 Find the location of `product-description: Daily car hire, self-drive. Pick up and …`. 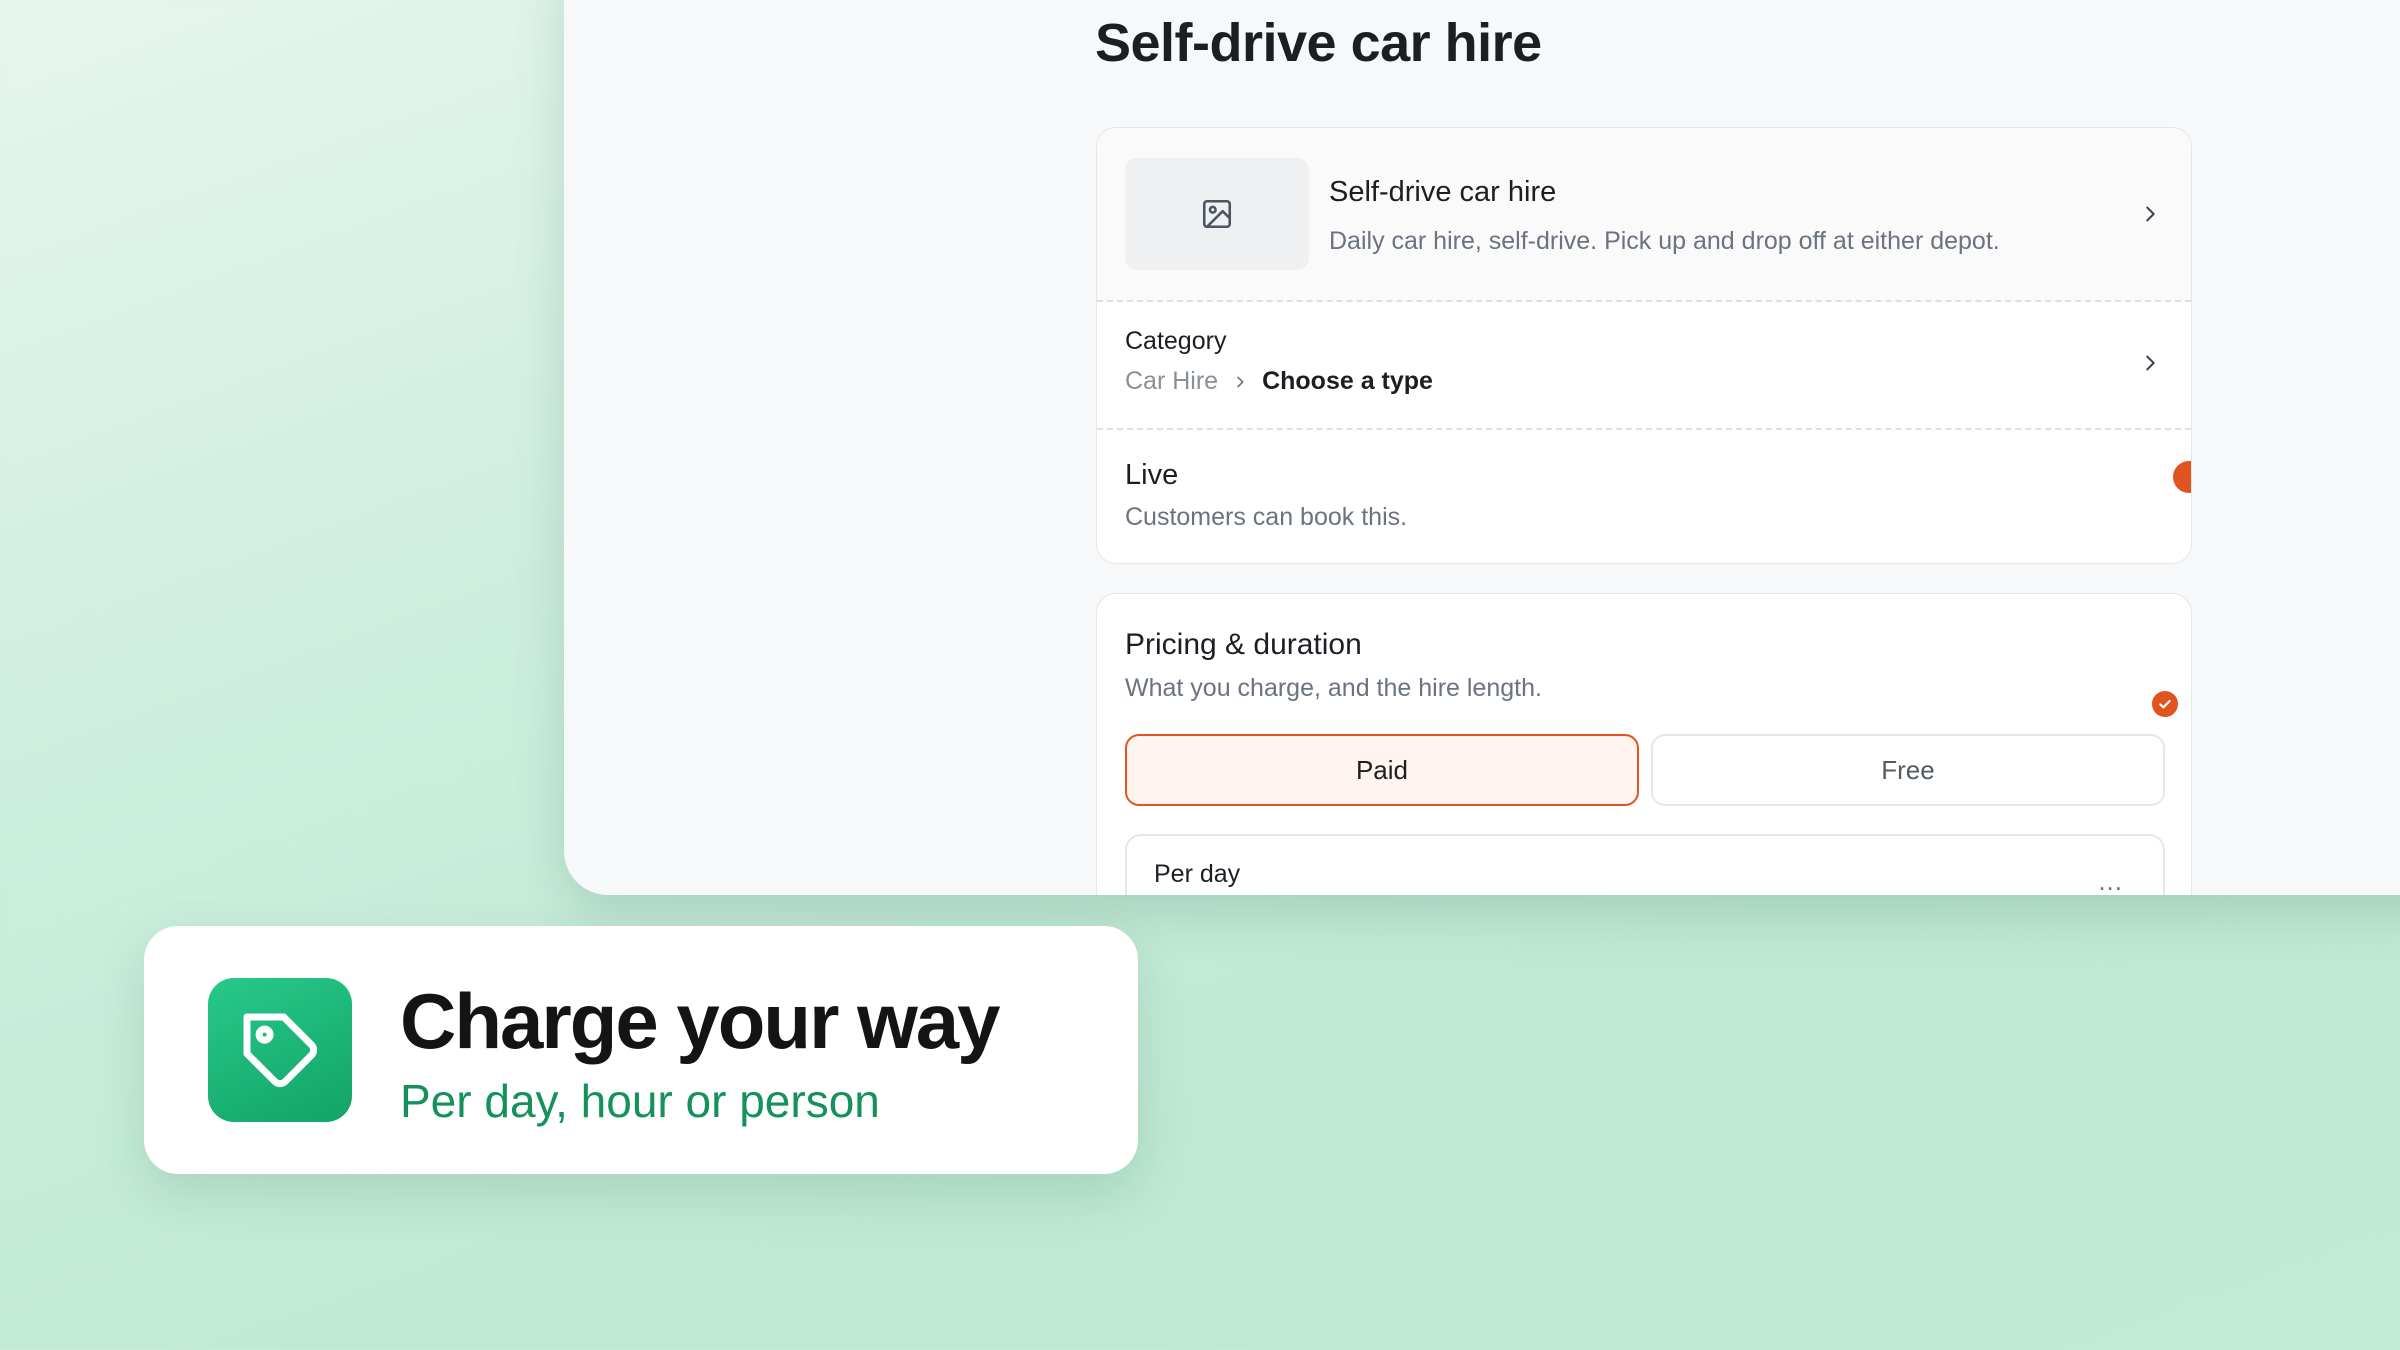

product-description: Daily car hire, self-drive. Pick up and … is located at coordinates (1664, 241).